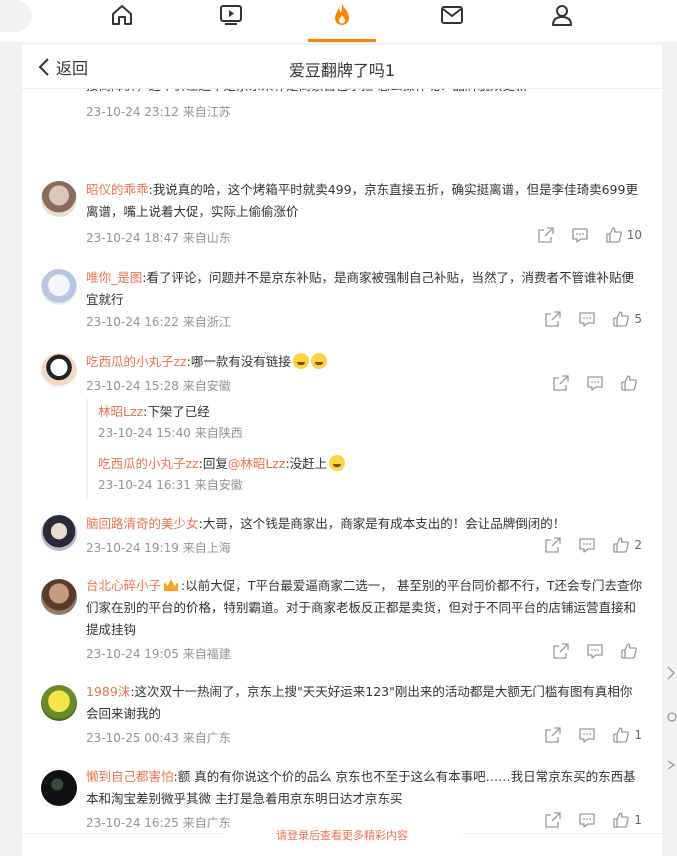 This screenshot has height=856, width=677. Describe the element at coordinates (342, 835) in the screenshot. I see `login-prompt-link: 请登录后查看更多精彩内容` at that location.